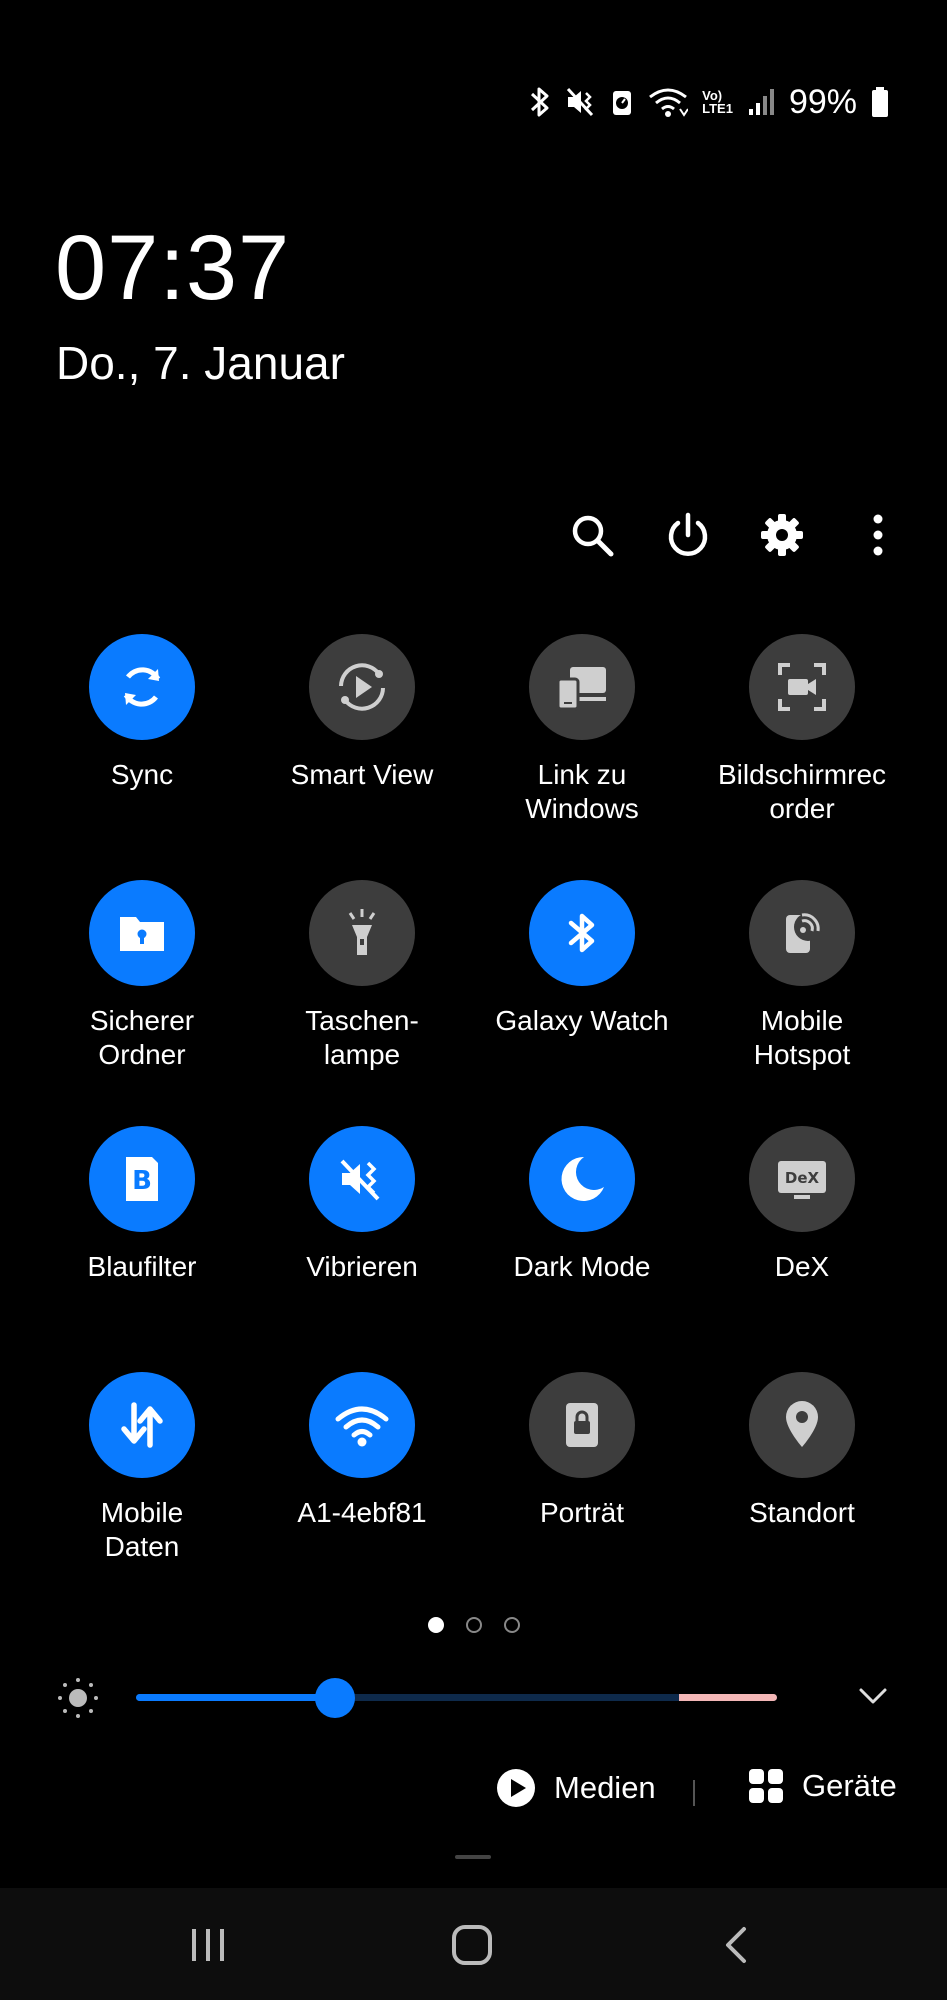 The width and height of the screenshot is (947, 2000). What do you see at coordinates (761, 102) in the screenshot?
I see `signal-icon` at bounding box center [761, 102].